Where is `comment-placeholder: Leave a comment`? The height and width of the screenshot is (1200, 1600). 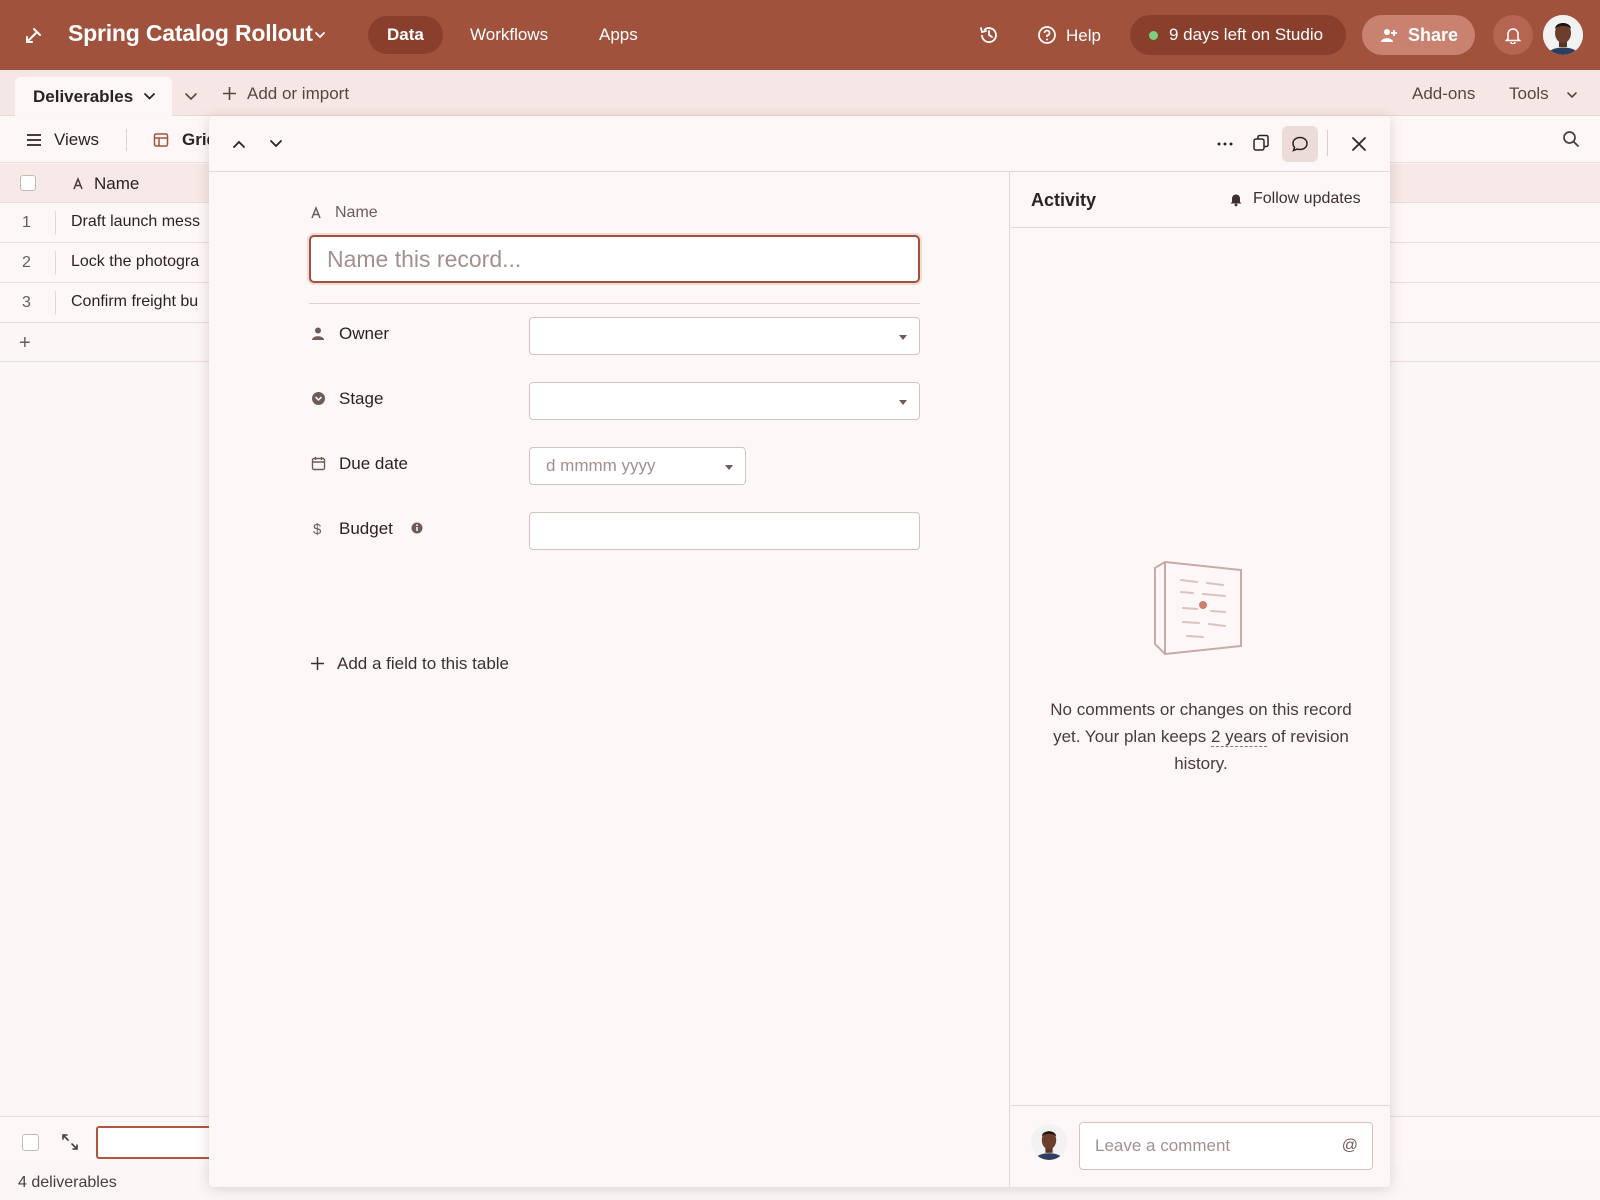 comment-placeholder: Leave a comment is located at coordinates (1163, 1145).